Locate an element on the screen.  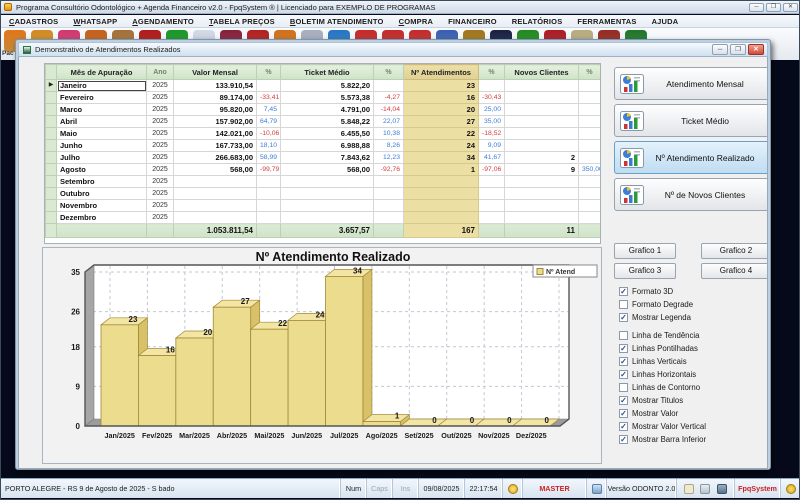
grid-cell: Junho is located at coordinates (101, 145).